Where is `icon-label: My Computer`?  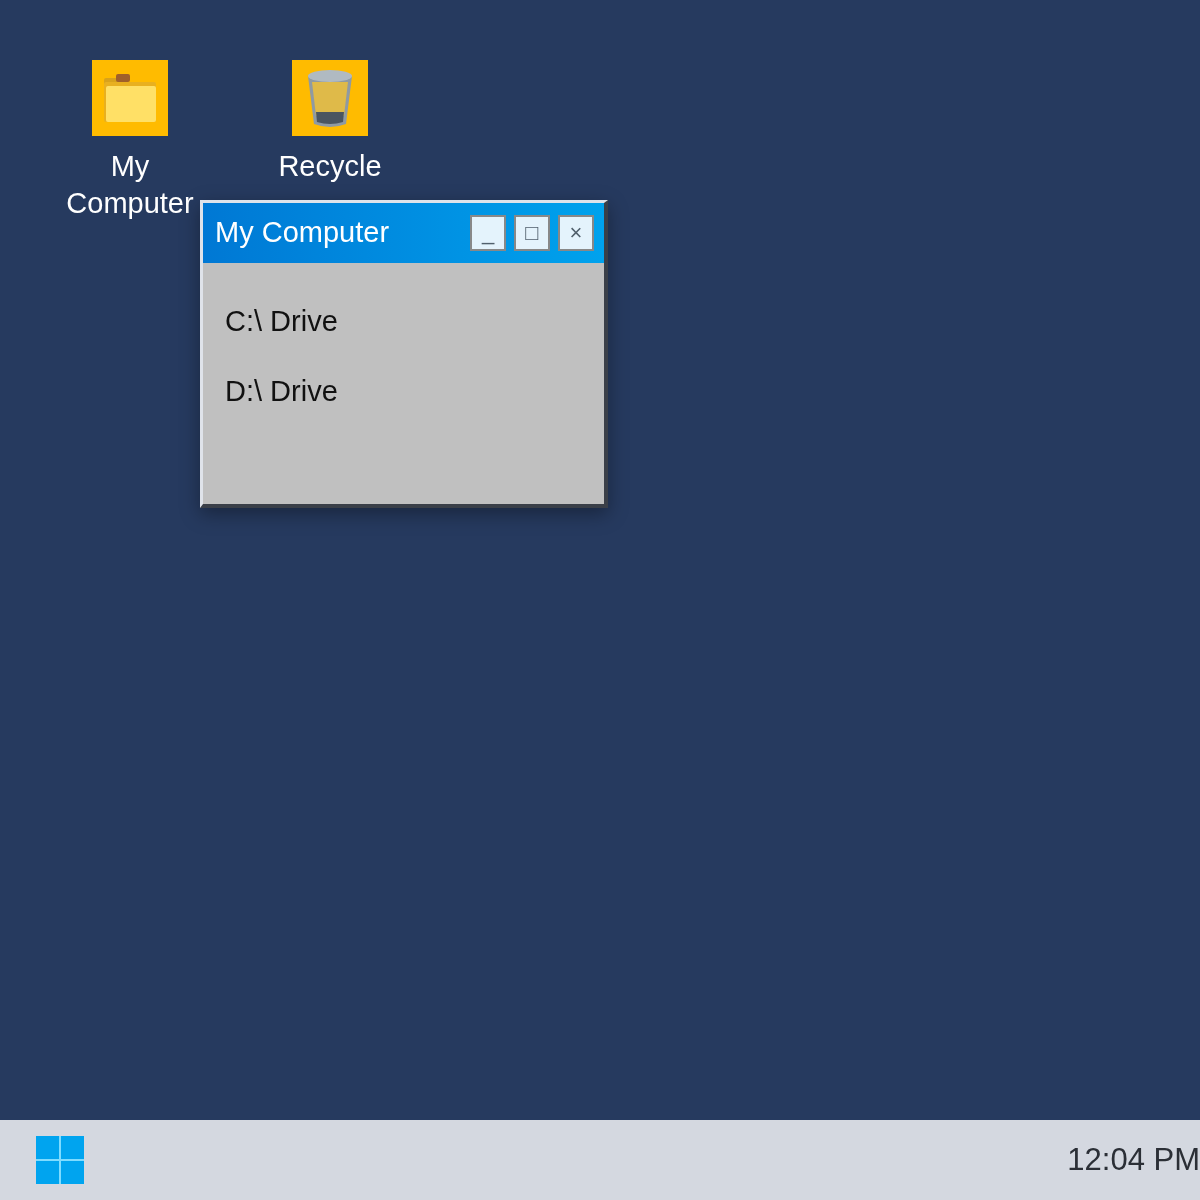
icon-label: My Computer is located at coordinates (130, 185).